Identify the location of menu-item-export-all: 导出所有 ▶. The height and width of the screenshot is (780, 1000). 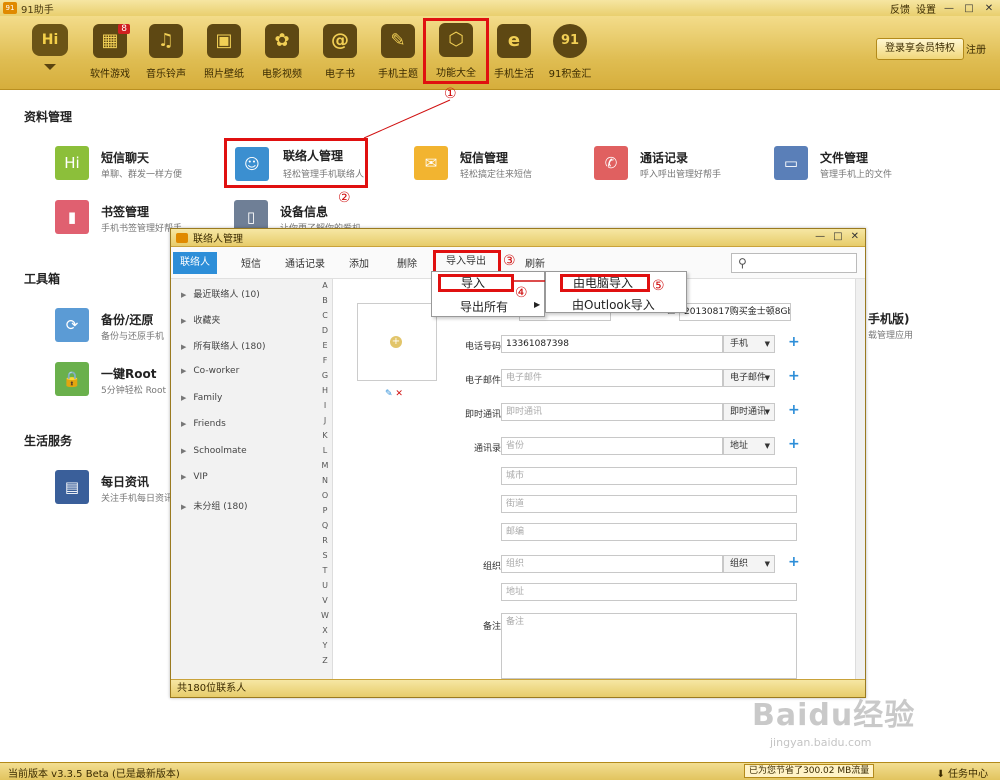
(500, 306).